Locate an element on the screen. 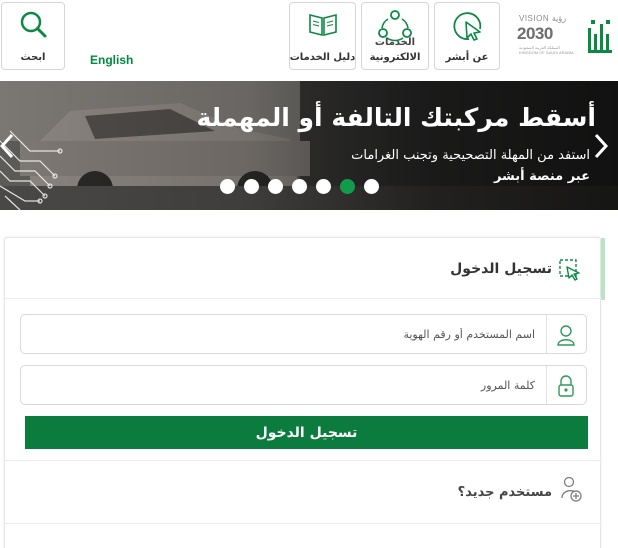  lock-icon is located at coordinates (566, 388).